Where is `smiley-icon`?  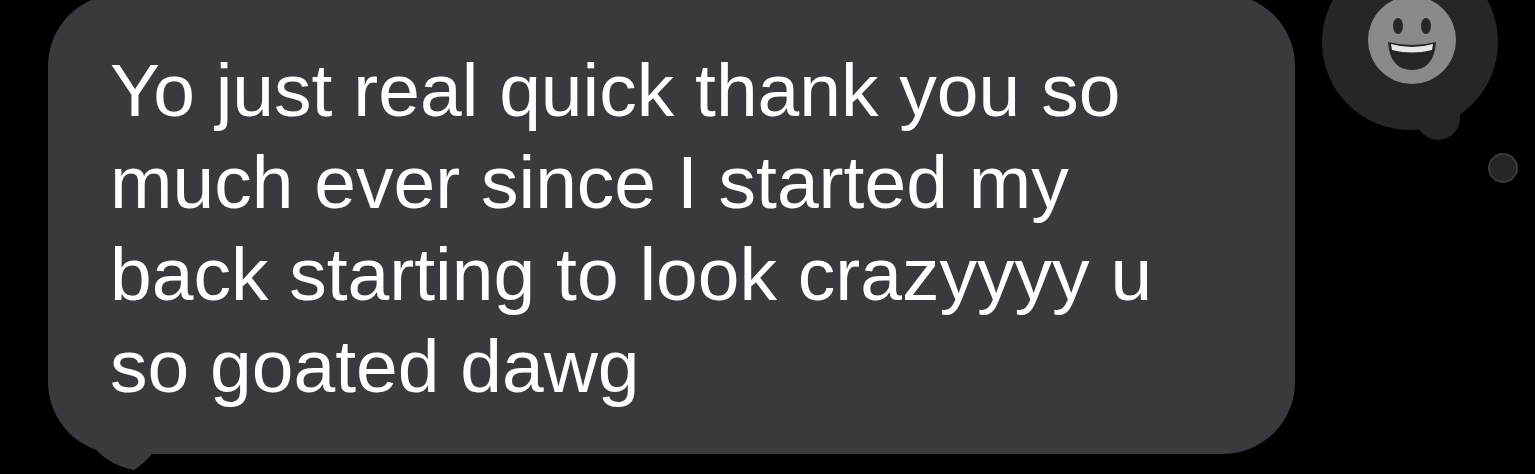 smiley-icon is located at coordinates (1412, 42).